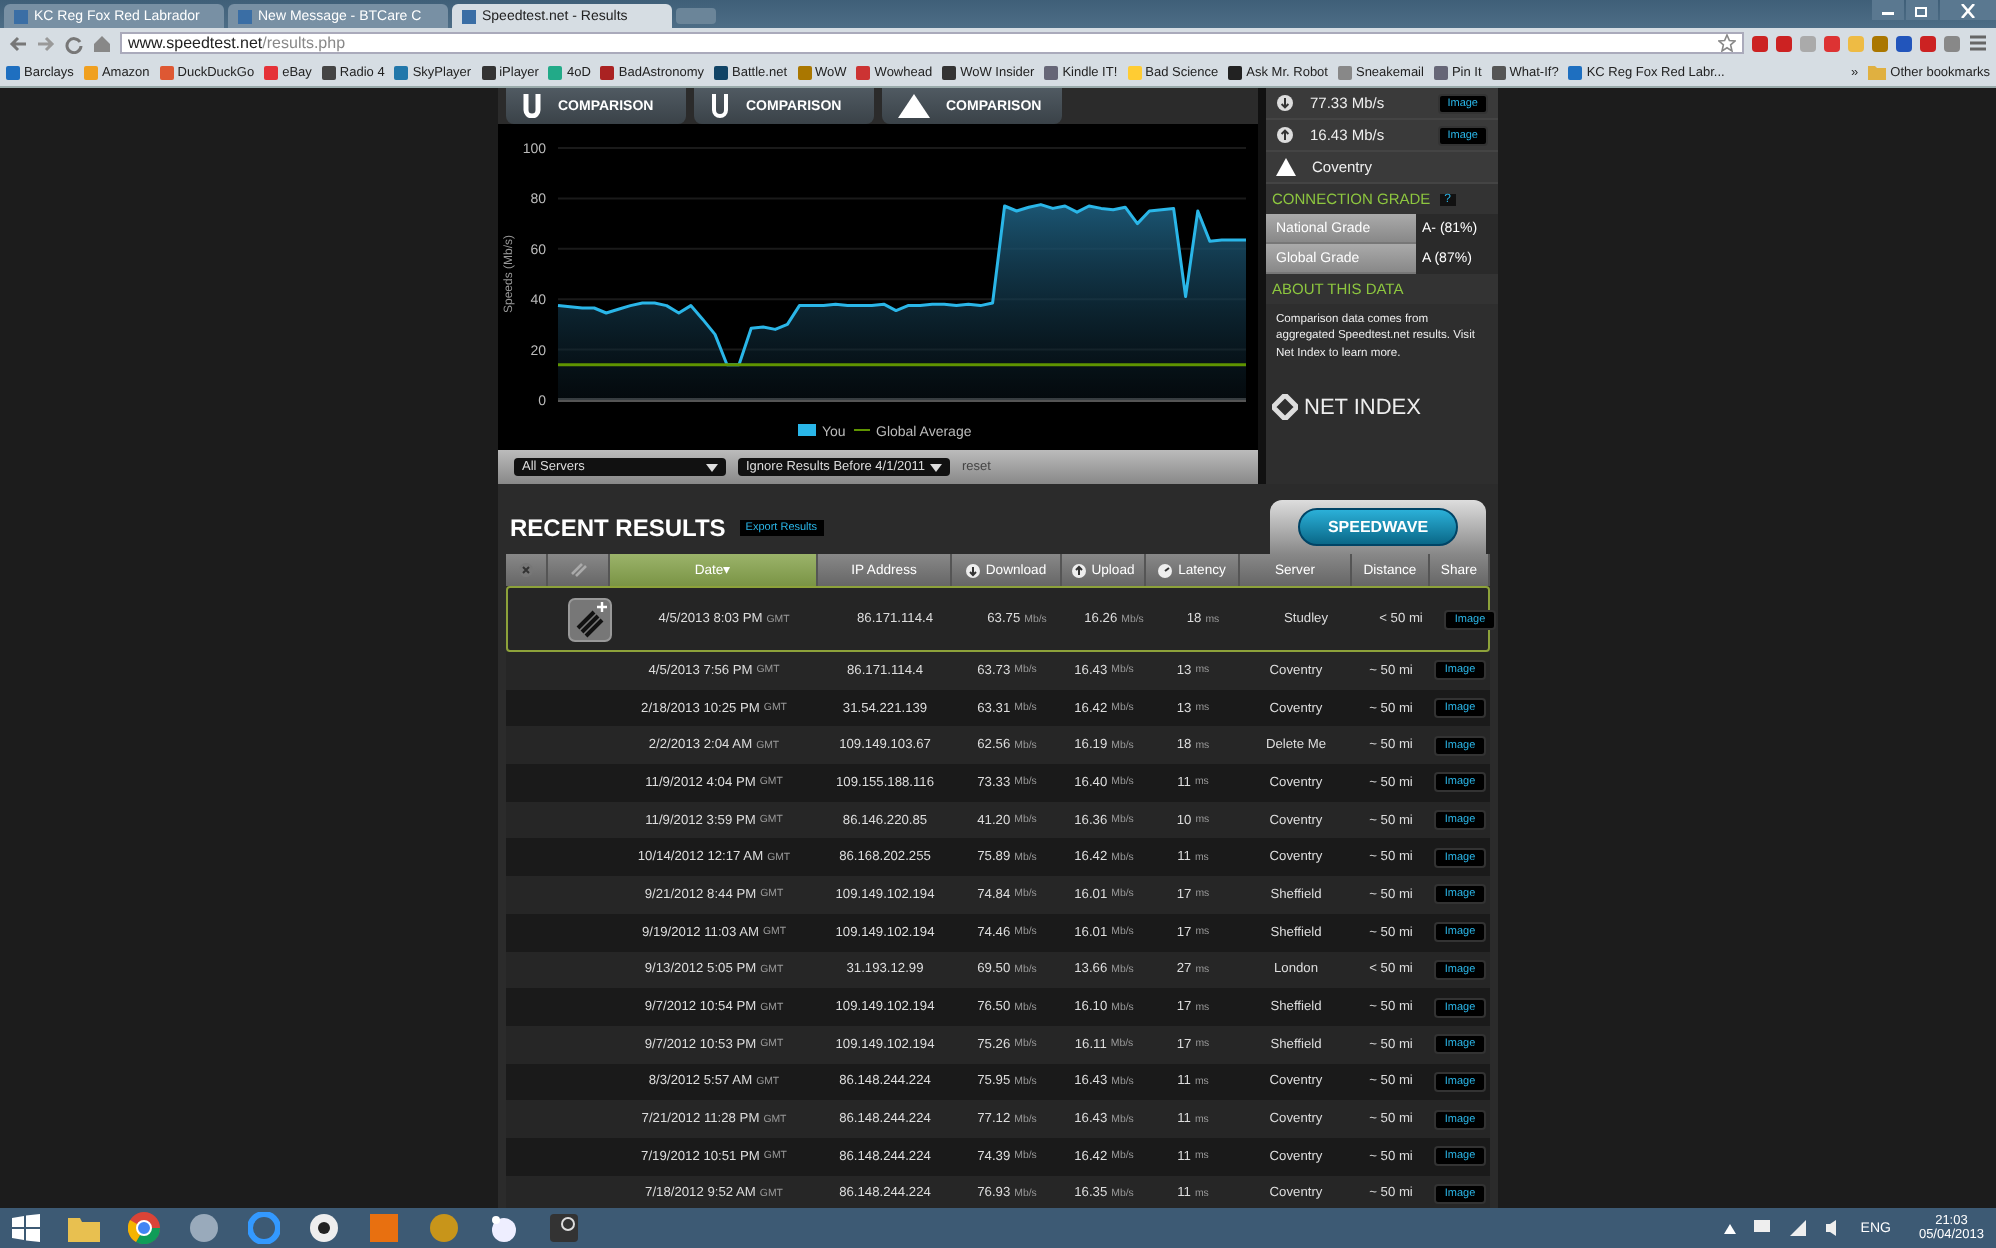 The width and height of the screenshot is (1996, 1248). What do you see at coordinates (618, 527) in the screenshot?
I see `section-title: RECENT RESULTS` at bounding box center [618, 527].